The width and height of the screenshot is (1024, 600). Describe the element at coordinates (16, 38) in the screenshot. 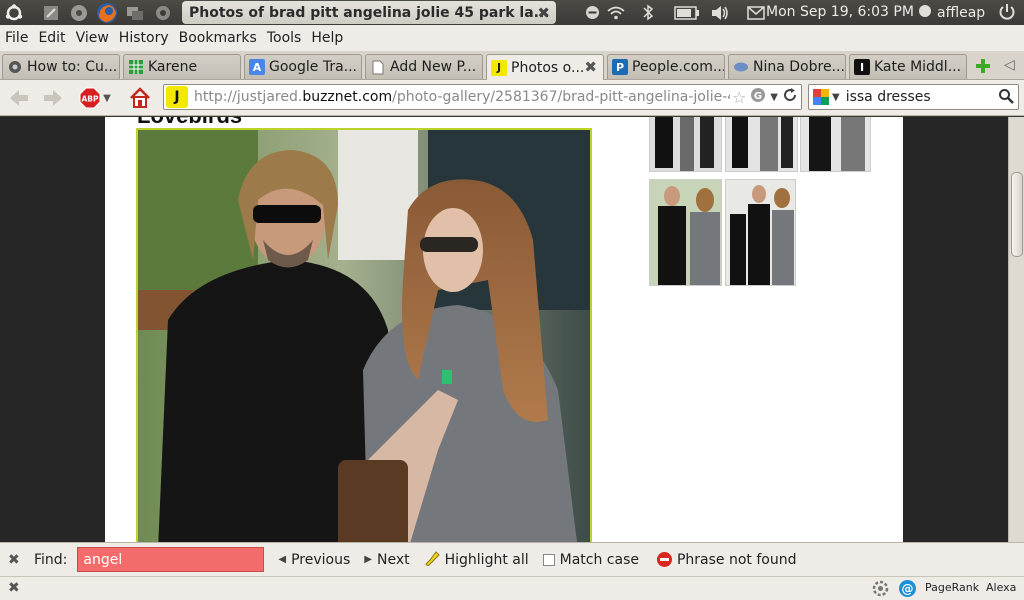

I see `menu-file: File` at that location.